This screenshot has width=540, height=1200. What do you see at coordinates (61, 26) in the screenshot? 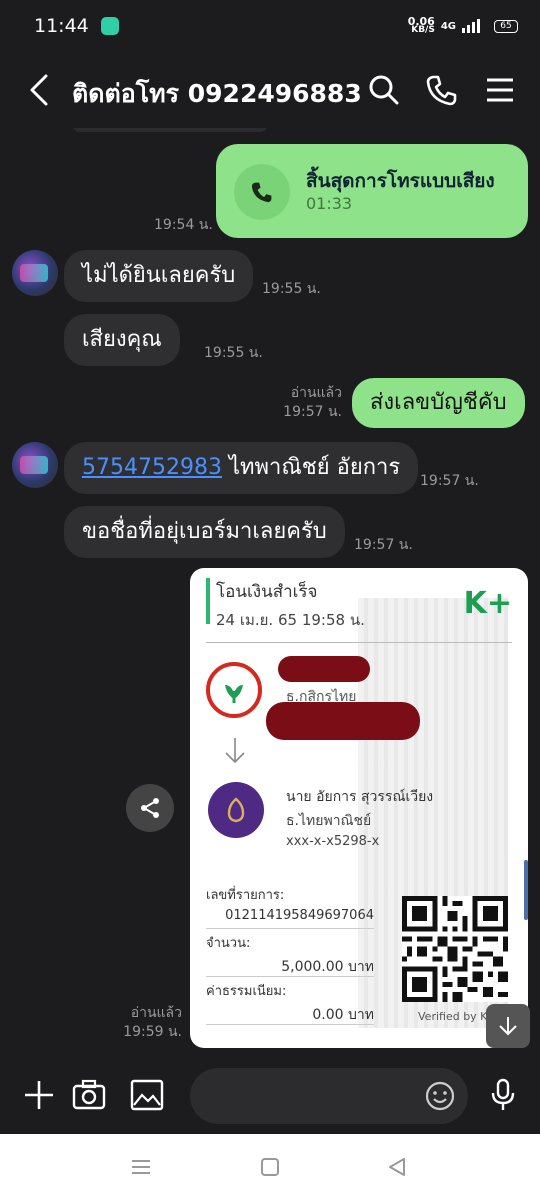
I see `status-time: 11:44` at bounding box center [61, 26].